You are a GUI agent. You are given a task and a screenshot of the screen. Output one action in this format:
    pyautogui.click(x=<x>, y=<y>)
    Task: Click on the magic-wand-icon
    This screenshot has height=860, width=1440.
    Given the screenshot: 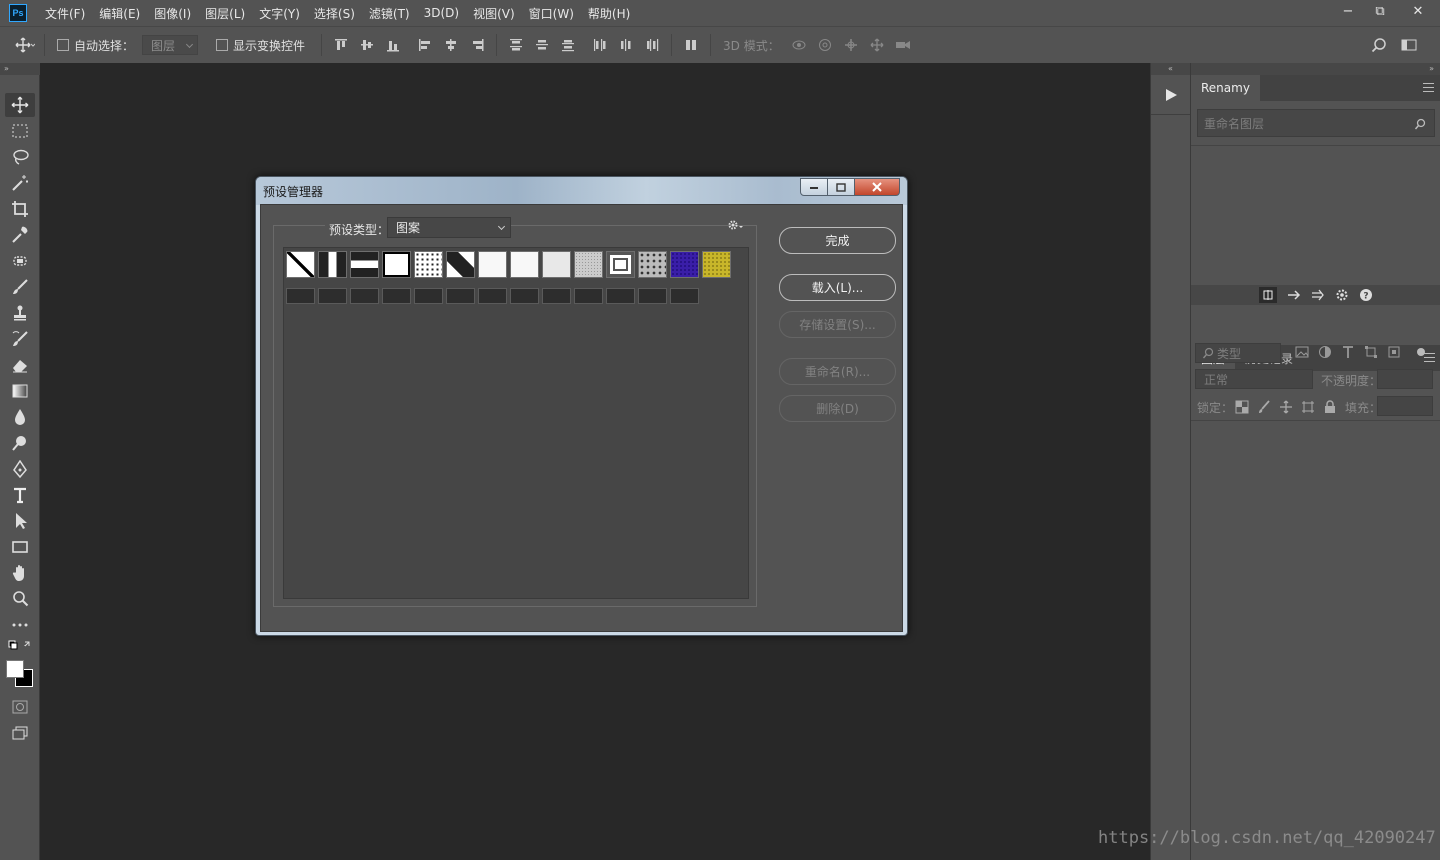 What is the action you would take?
    pyautogui.click(x=20, y=183)
    